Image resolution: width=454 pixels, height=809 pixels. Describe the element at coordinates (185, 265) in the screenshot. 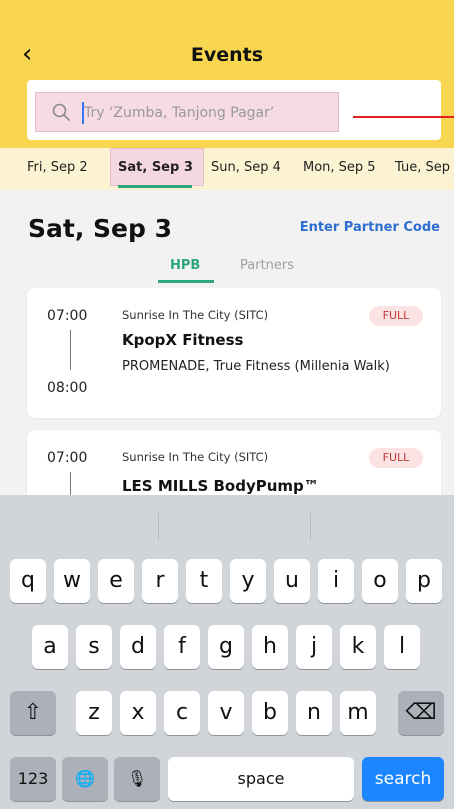

I see `segment-hpb: HPB` at that location.